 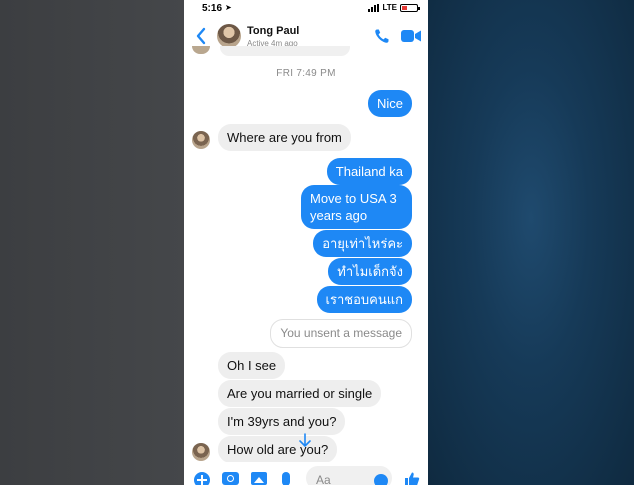 I want to click on contact-name: Tong Paul, so click(x=273, y=31).